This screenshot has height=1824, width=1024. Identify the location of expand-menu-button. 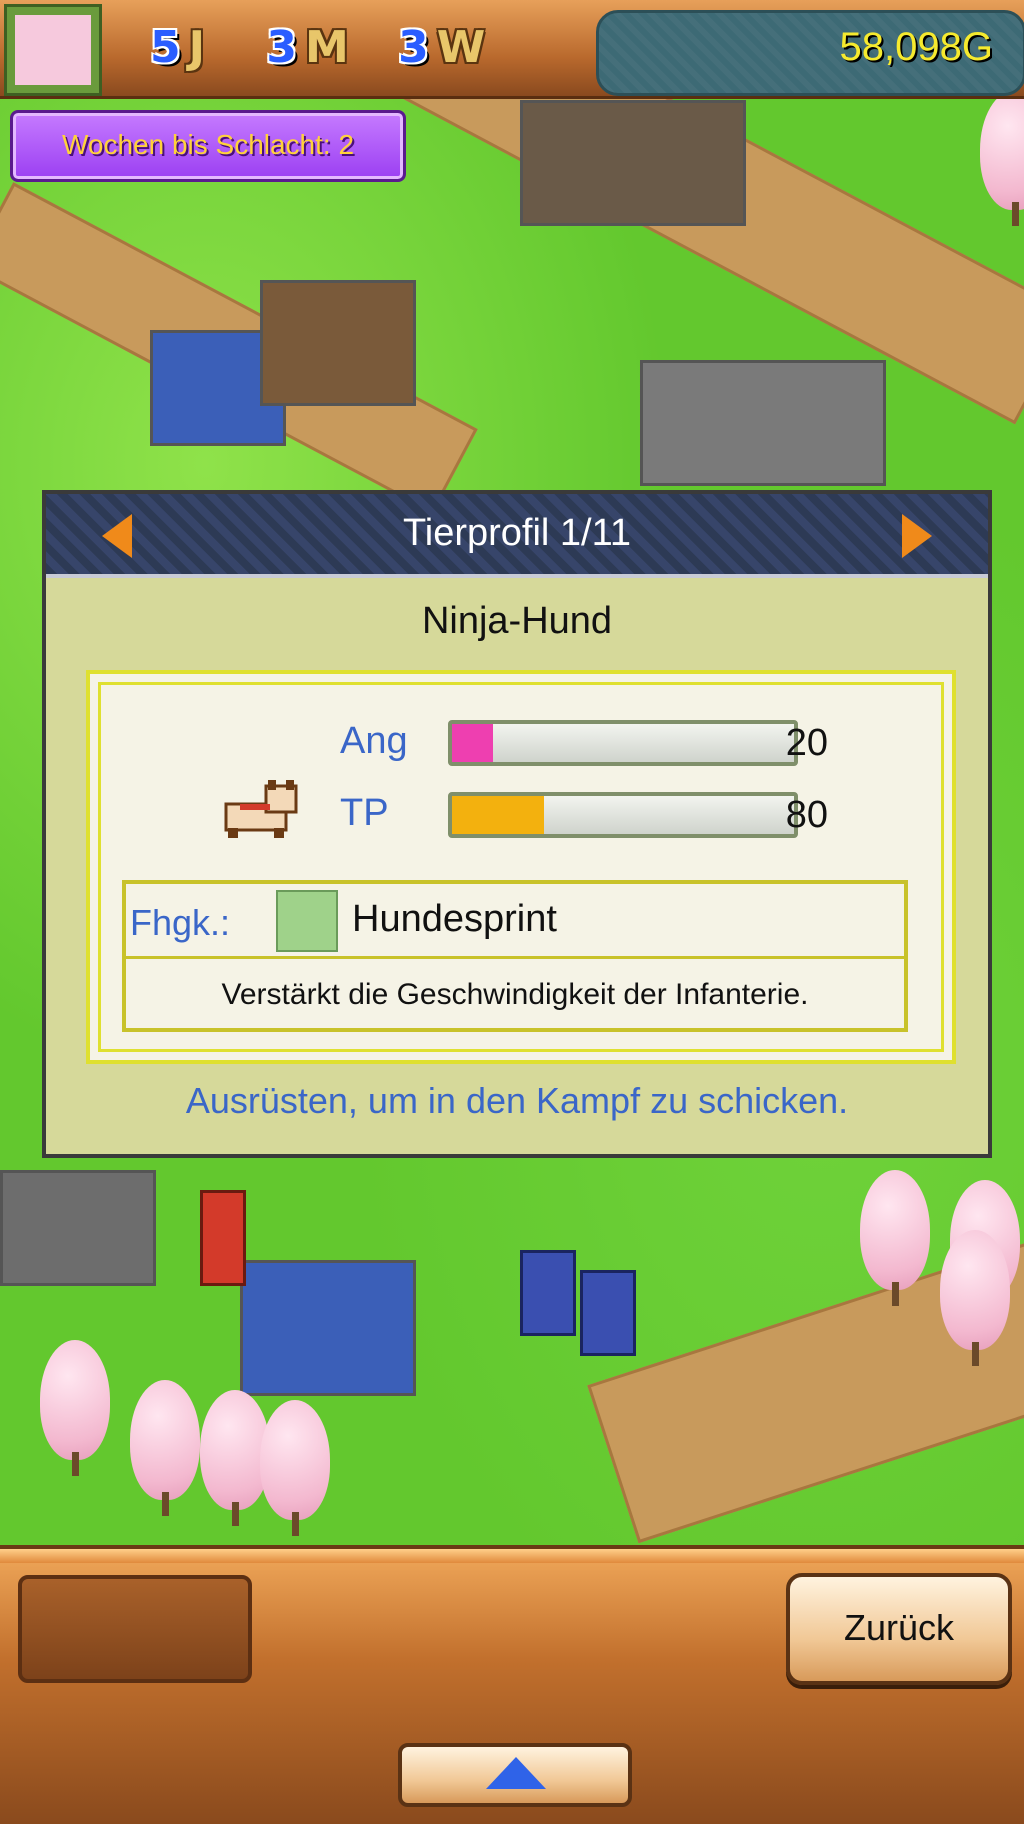
(515, 1775).